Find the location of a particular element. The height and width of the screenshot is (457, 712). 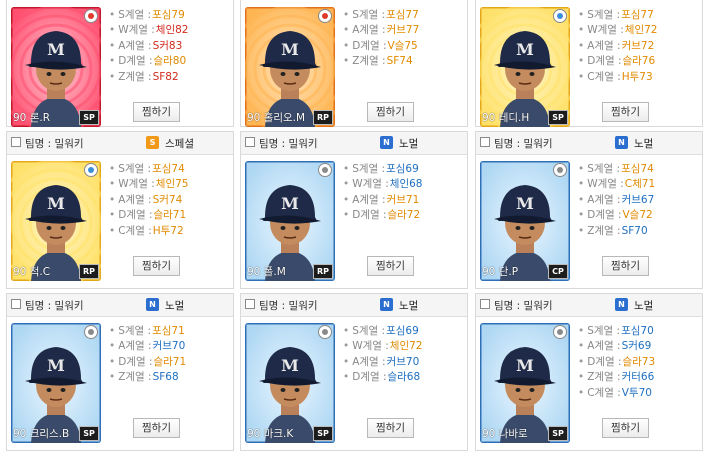

cell-header: 팀명 : 밀워키 N 노멀 is located at coordinates (120, 305).